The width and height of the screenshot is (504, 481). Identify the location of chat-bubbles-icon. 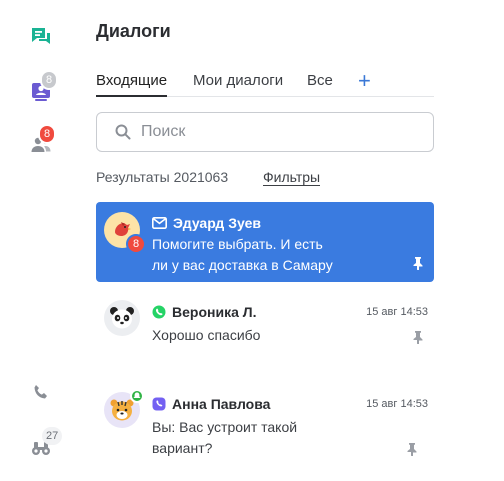
(41, 36).